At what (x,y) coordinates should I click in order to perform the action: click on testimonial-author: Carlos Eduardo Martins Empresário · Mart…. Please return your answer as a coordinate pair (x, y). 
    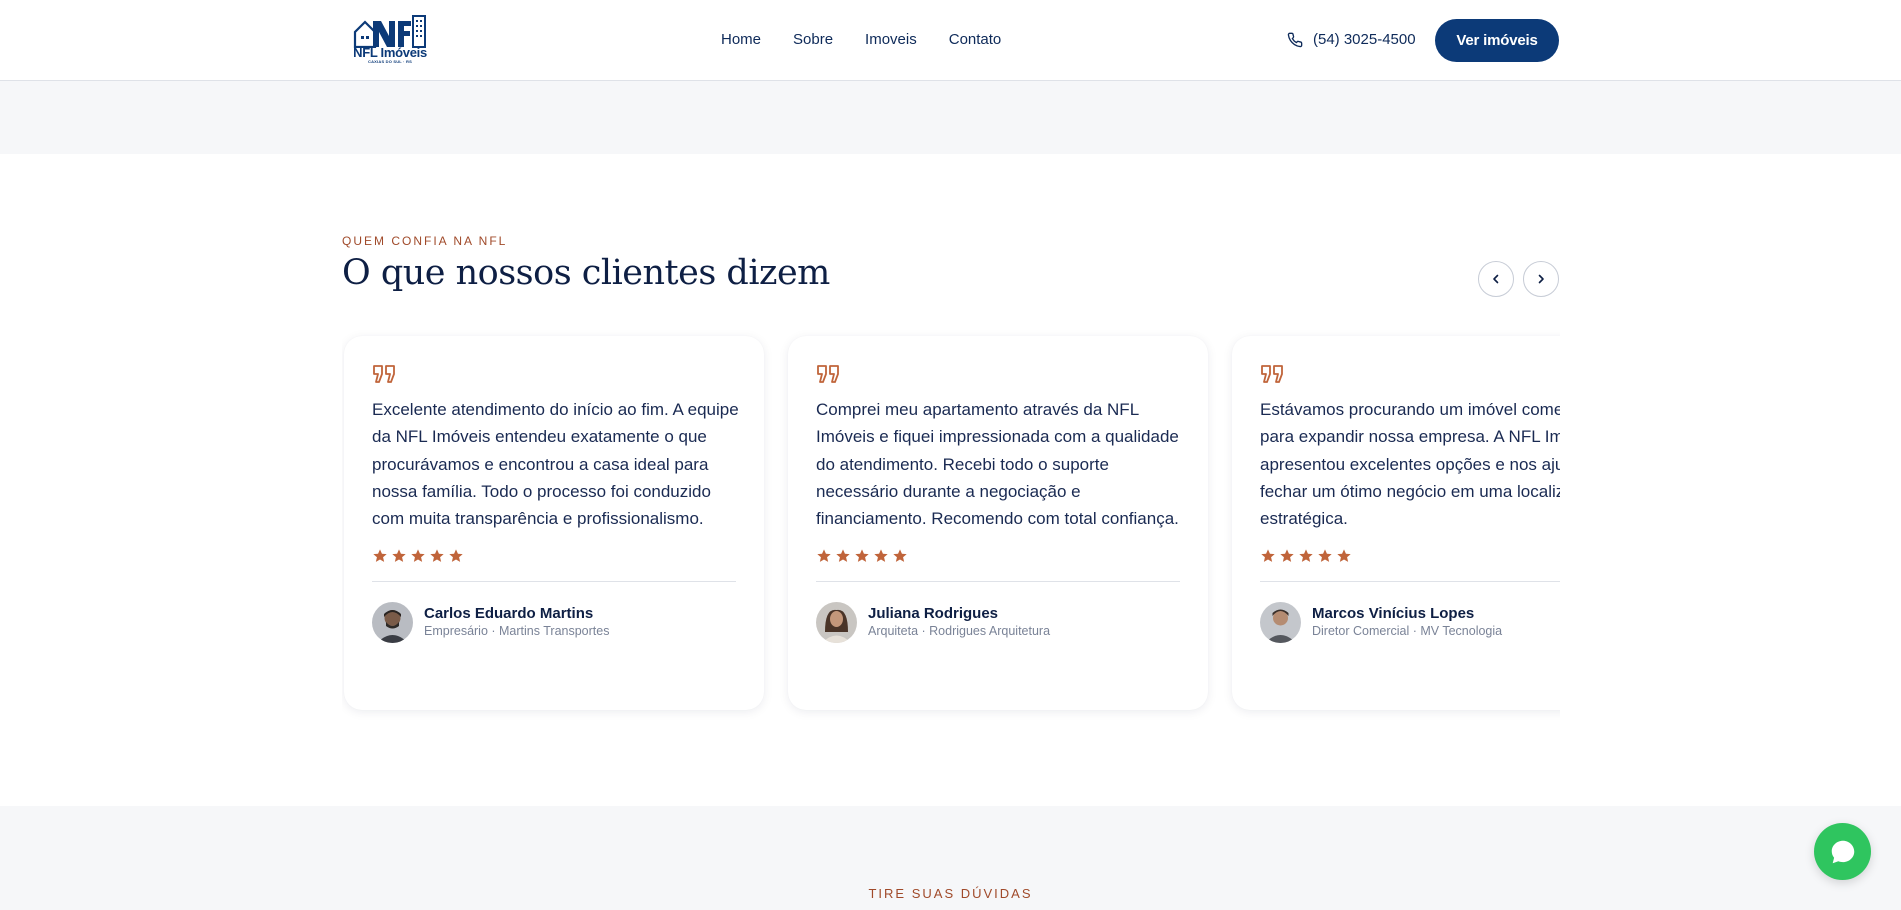
    Looking at the image, I should click on (554, 623).